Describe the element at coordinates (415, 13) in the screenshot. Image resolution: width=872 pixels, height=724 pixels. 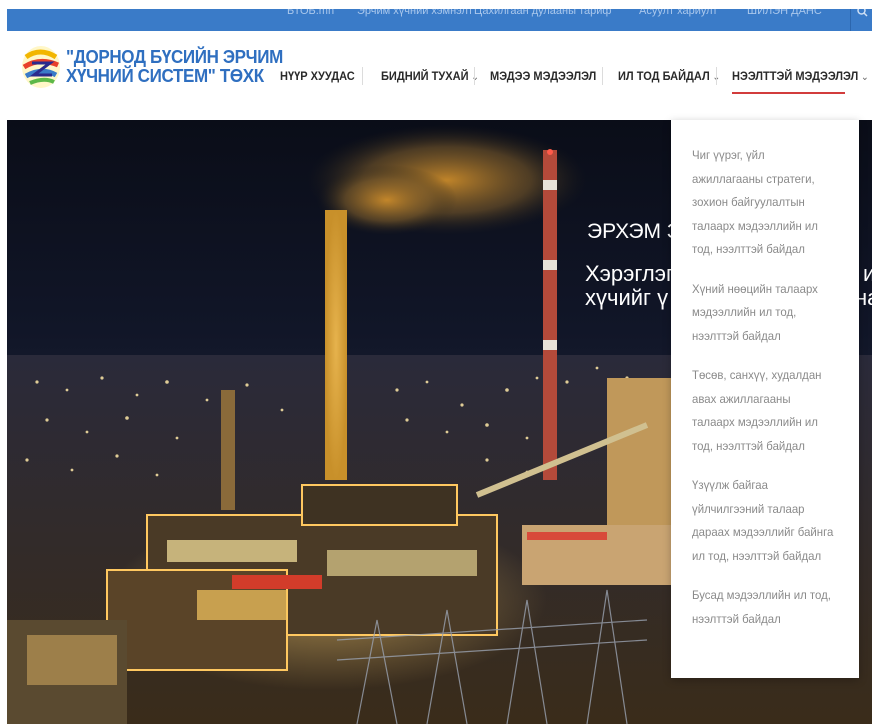
I see `topbar-link-energy-saving: Эрчим хүчний хэмнэлт` at that location.